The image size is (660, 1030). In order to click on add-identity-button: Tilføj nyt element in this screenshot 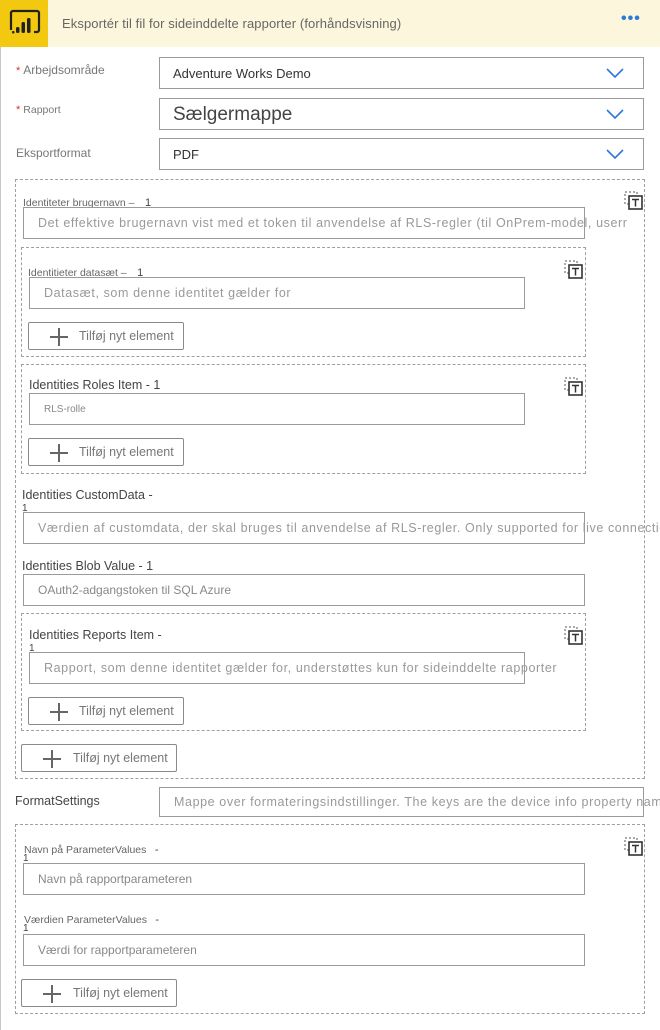, I will do `click(99, 758)`.